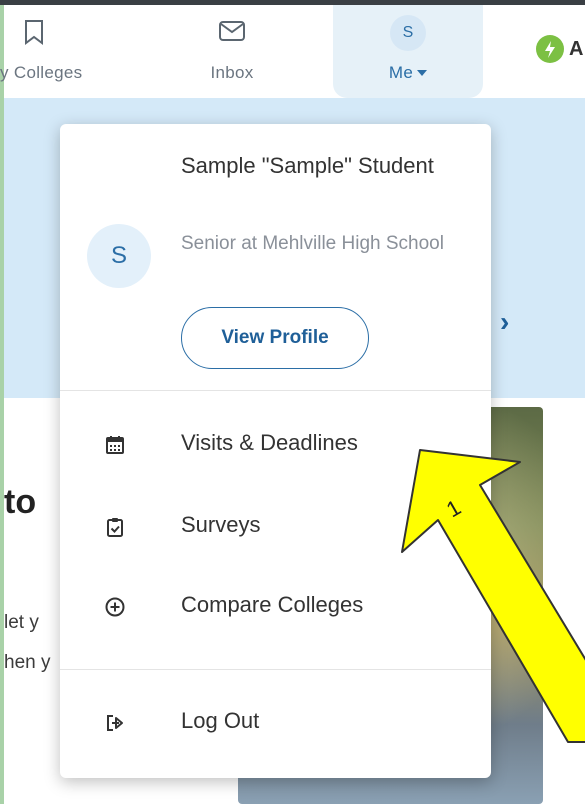 Image resolution: width=585 pixels, height=804 pixels. I want to click on user-avatar: S, so click(119, 256).